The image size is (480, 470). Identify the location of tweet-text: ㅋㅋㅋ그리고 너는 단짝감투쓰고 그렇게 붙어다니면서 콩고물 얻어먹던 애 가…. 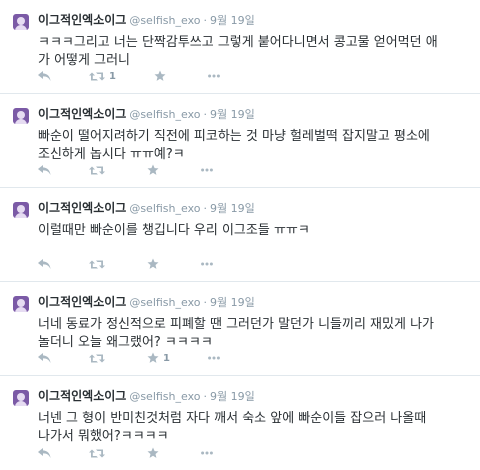
(238, 51).